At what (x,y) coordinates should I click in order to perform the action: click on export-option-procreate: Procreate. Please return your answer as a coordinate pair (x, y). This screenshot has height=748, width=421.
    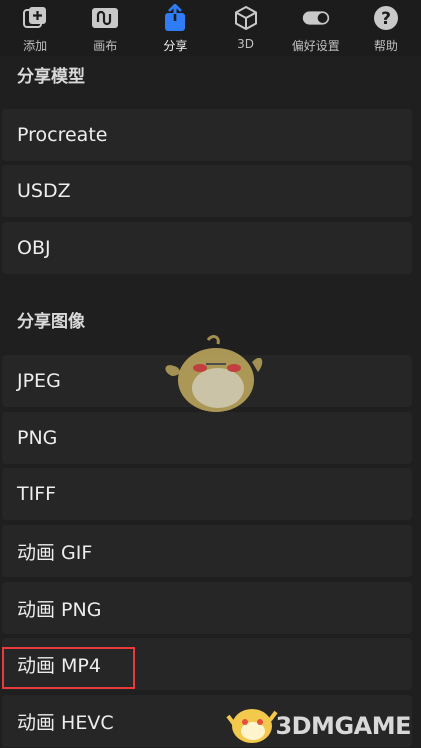
    Looking at the image, I should click on (207, 135).